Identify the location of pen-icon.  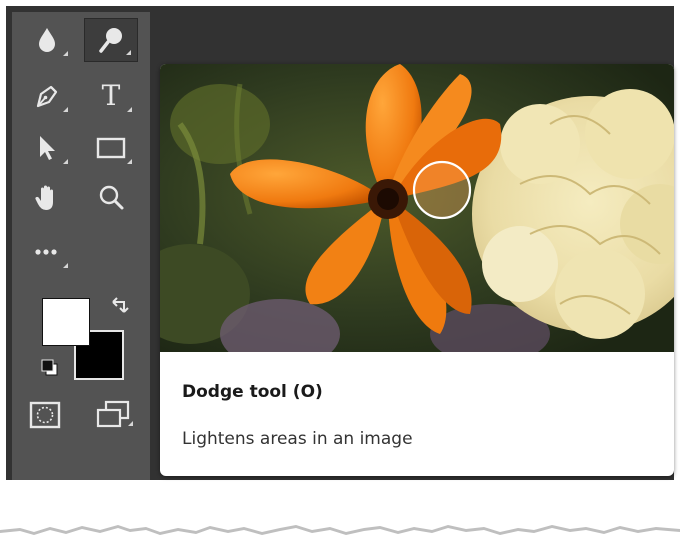
(47, 96).